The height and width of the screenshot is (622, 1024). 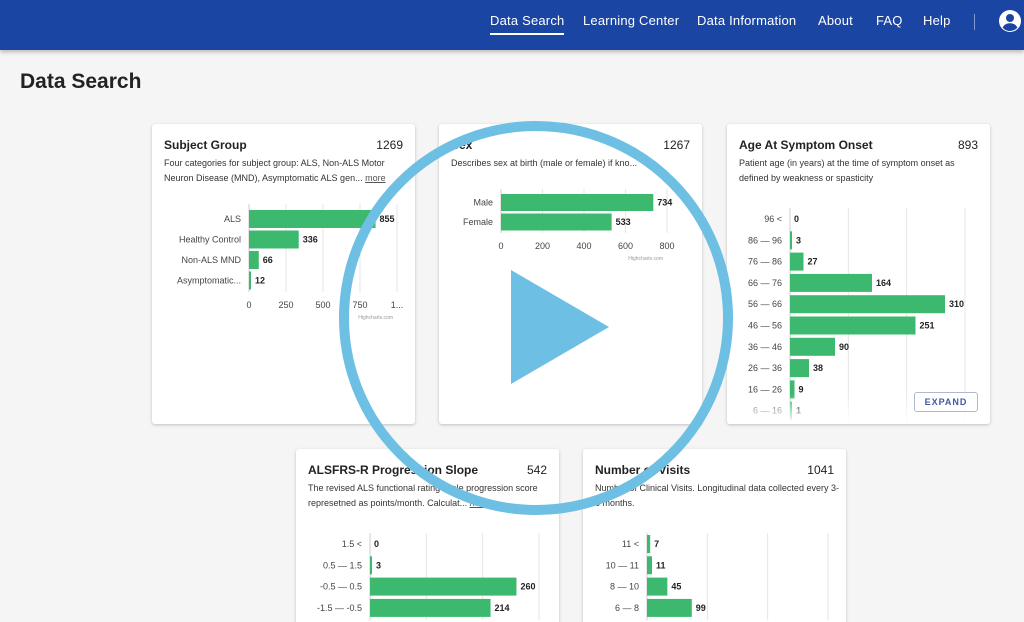 I want to click on value-label: 855, so click(x=387, y=219).